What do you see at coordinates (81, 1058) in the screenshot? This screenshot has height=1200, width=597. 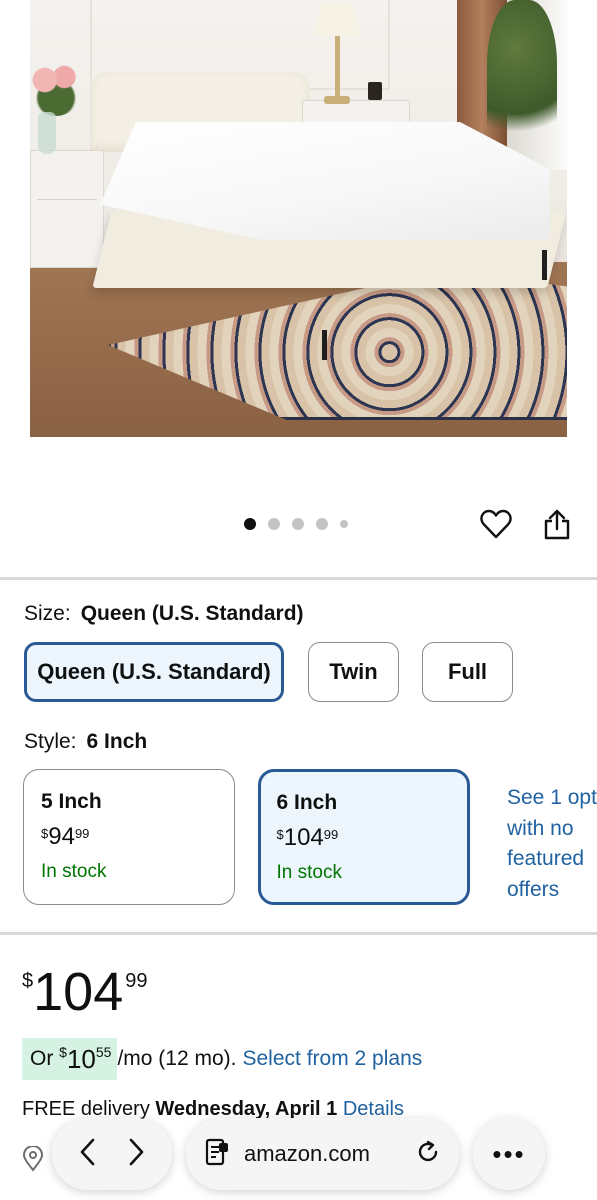 I see `monthly-whole: 10` at bounding box center [81, 1058].